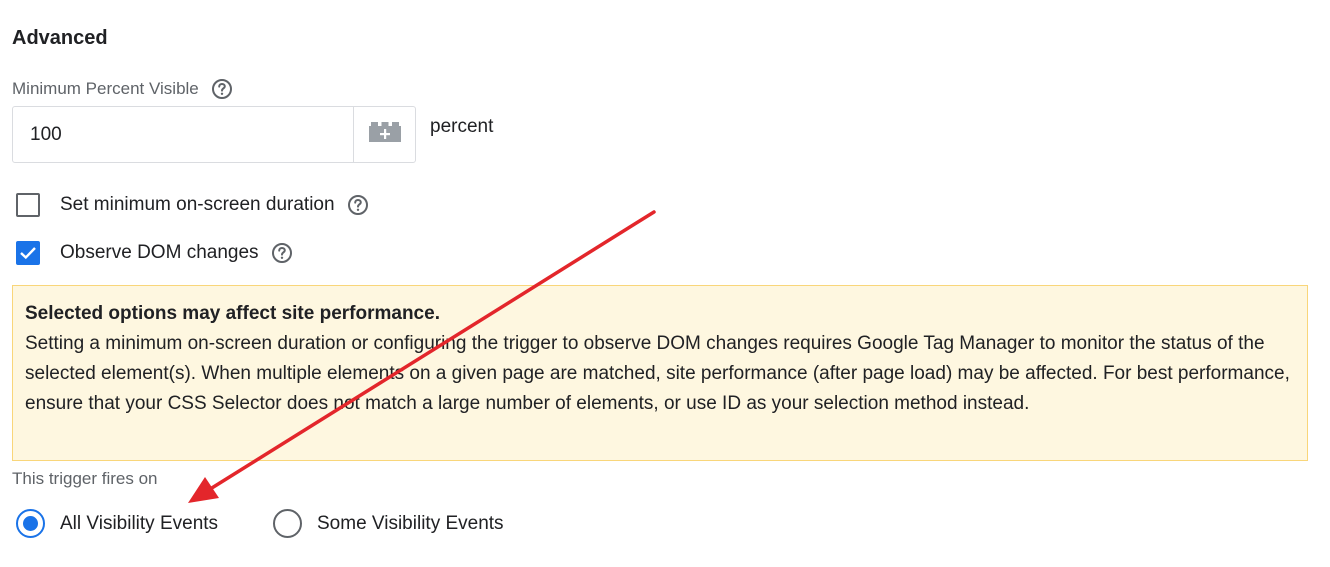 The image size is (1330, 567). I want to click on observe-dom-checkbox, so click(28, 253).